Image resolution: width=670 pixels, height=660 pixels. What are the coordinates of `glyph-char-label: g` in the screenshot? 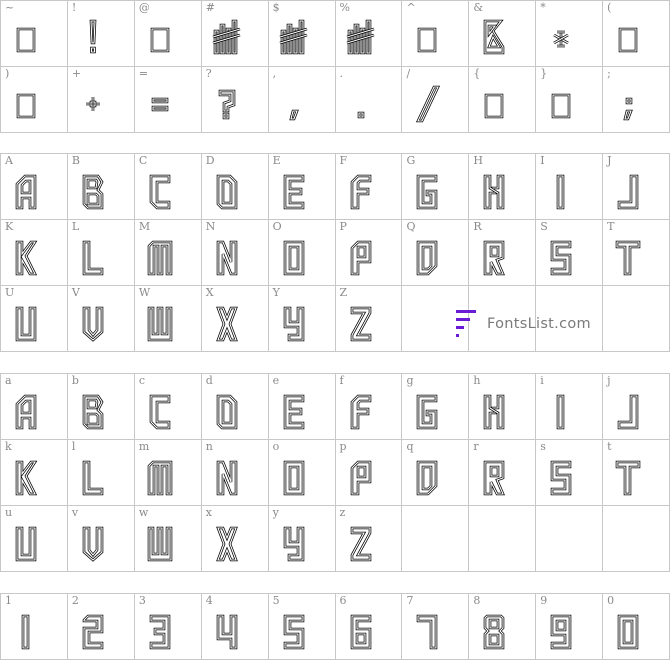 It's located at (410, 380).